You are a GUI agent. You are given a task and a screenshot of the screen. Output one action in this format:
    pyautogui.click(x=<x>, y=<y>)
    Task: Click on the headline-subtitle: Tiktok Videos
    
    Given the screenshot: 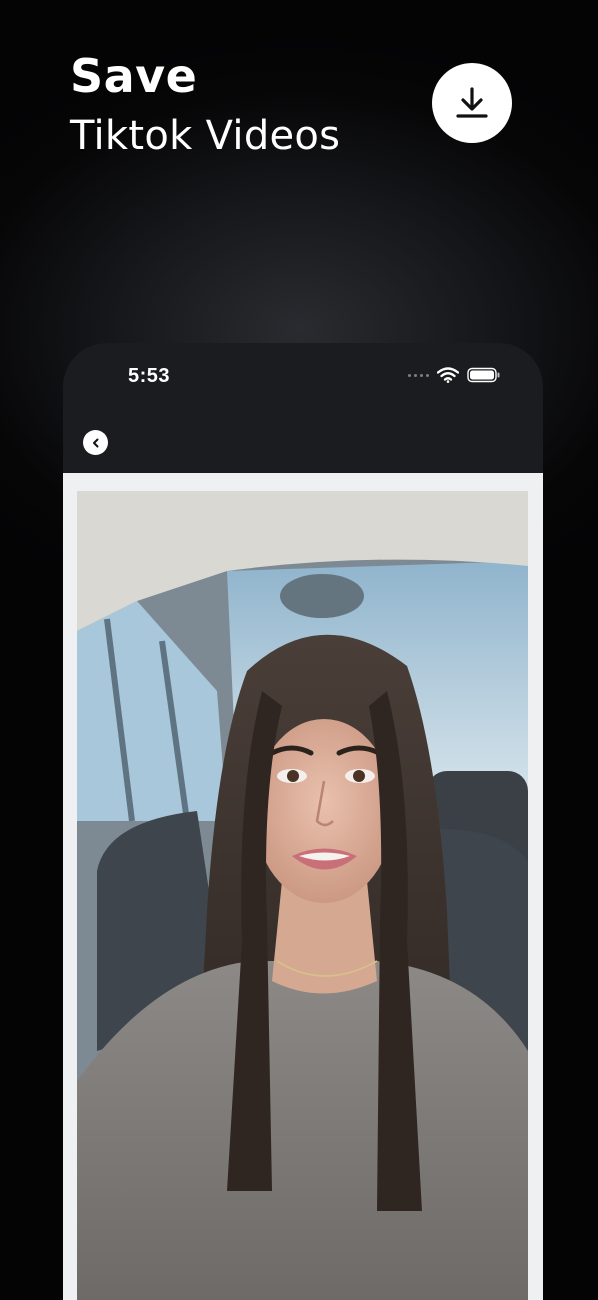 What is the action you would take?
    pyautogui.click(x=205, y=136)
    